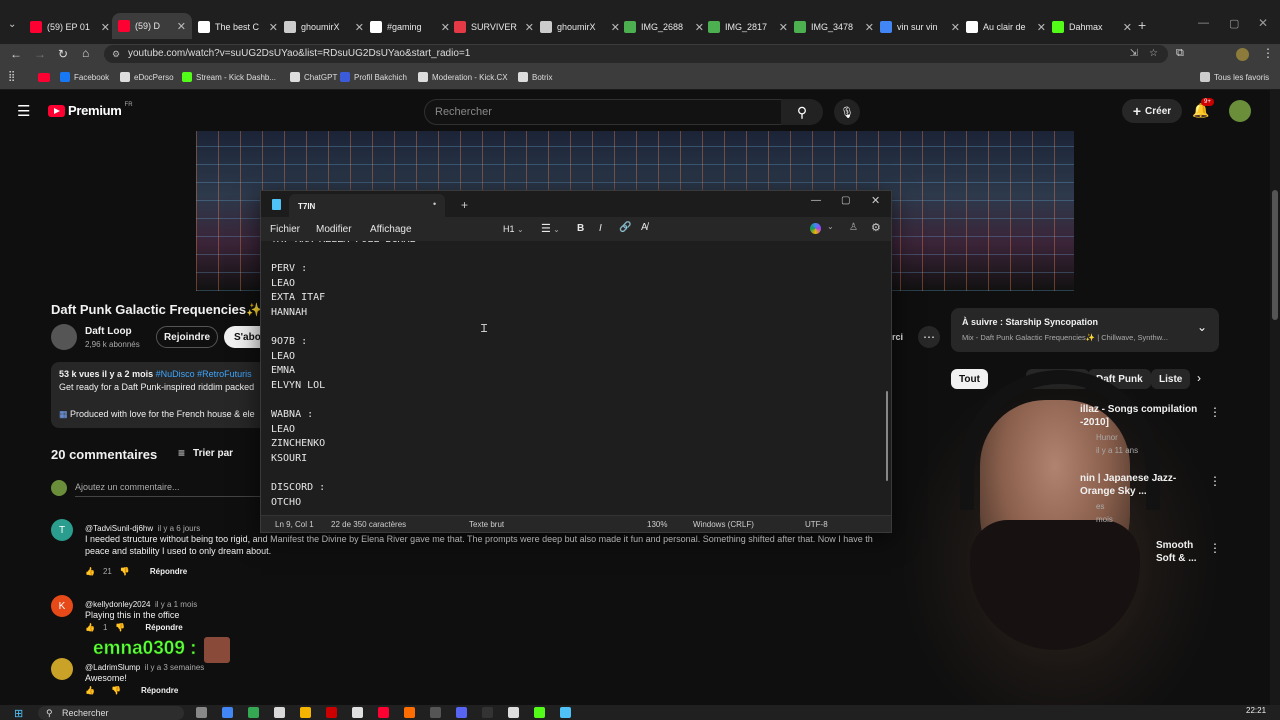  Describe the element at coordinates (1153, 54) in the screenshot. I see `bookmark-star-icon: ☆` at that location.